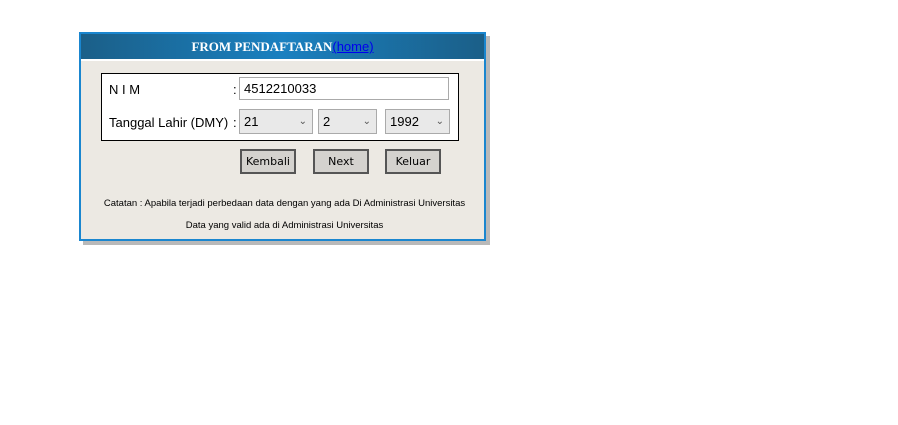  Describe the element at coordinates (251, 121) in the screenshot. I see `day-value: 21` at that location.